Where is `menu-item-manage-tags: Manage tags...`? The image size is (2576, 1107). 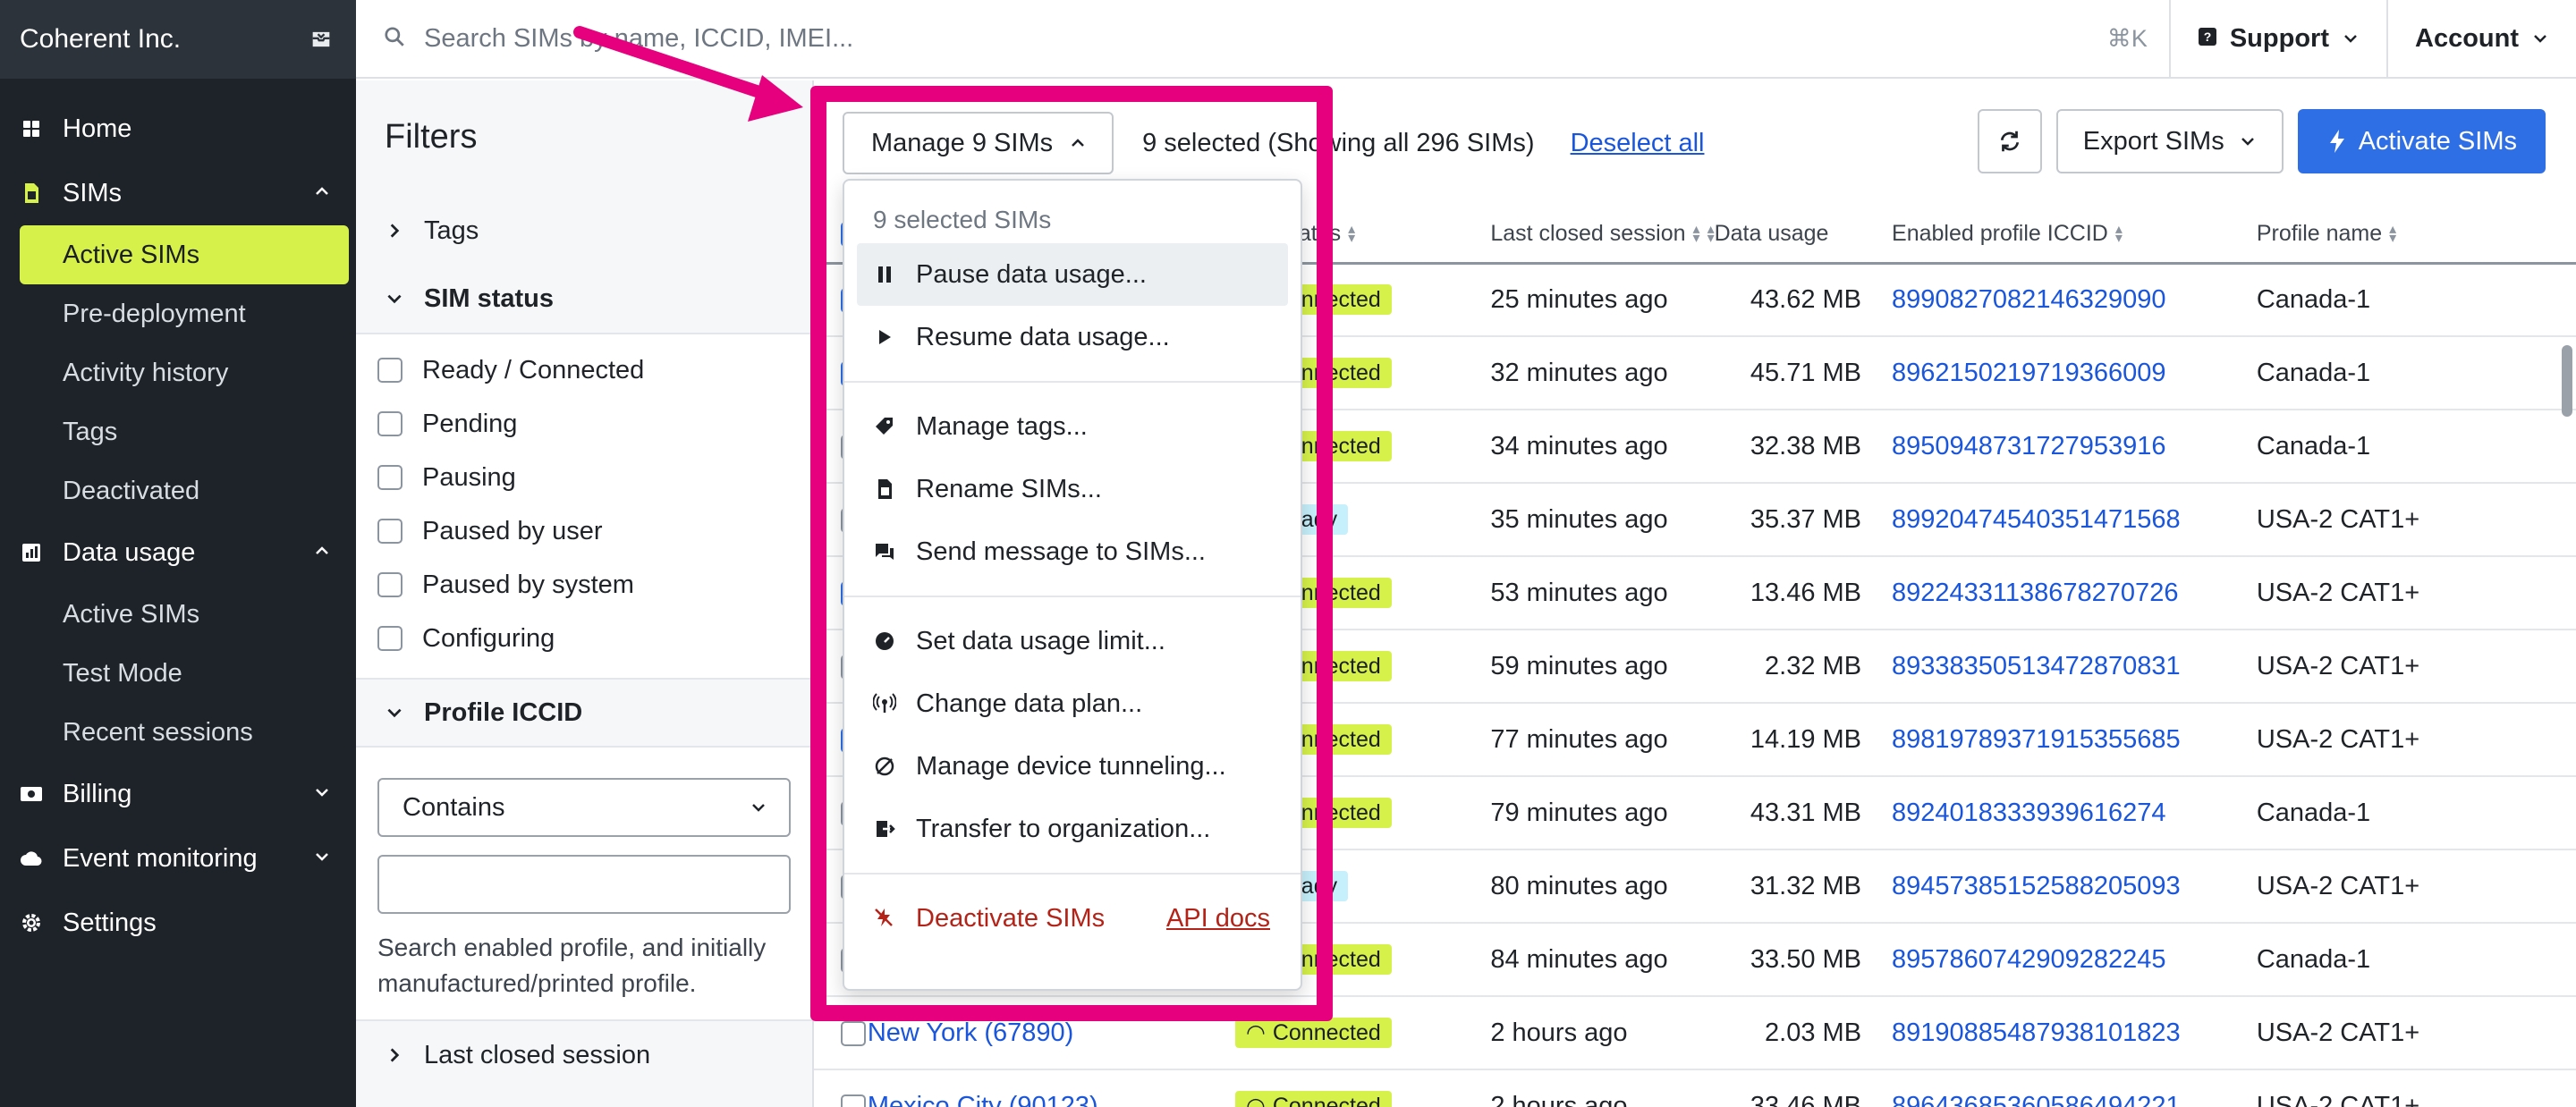 menu-item-manage-tags: Manage tags... is located at coordinates (1072, 426).